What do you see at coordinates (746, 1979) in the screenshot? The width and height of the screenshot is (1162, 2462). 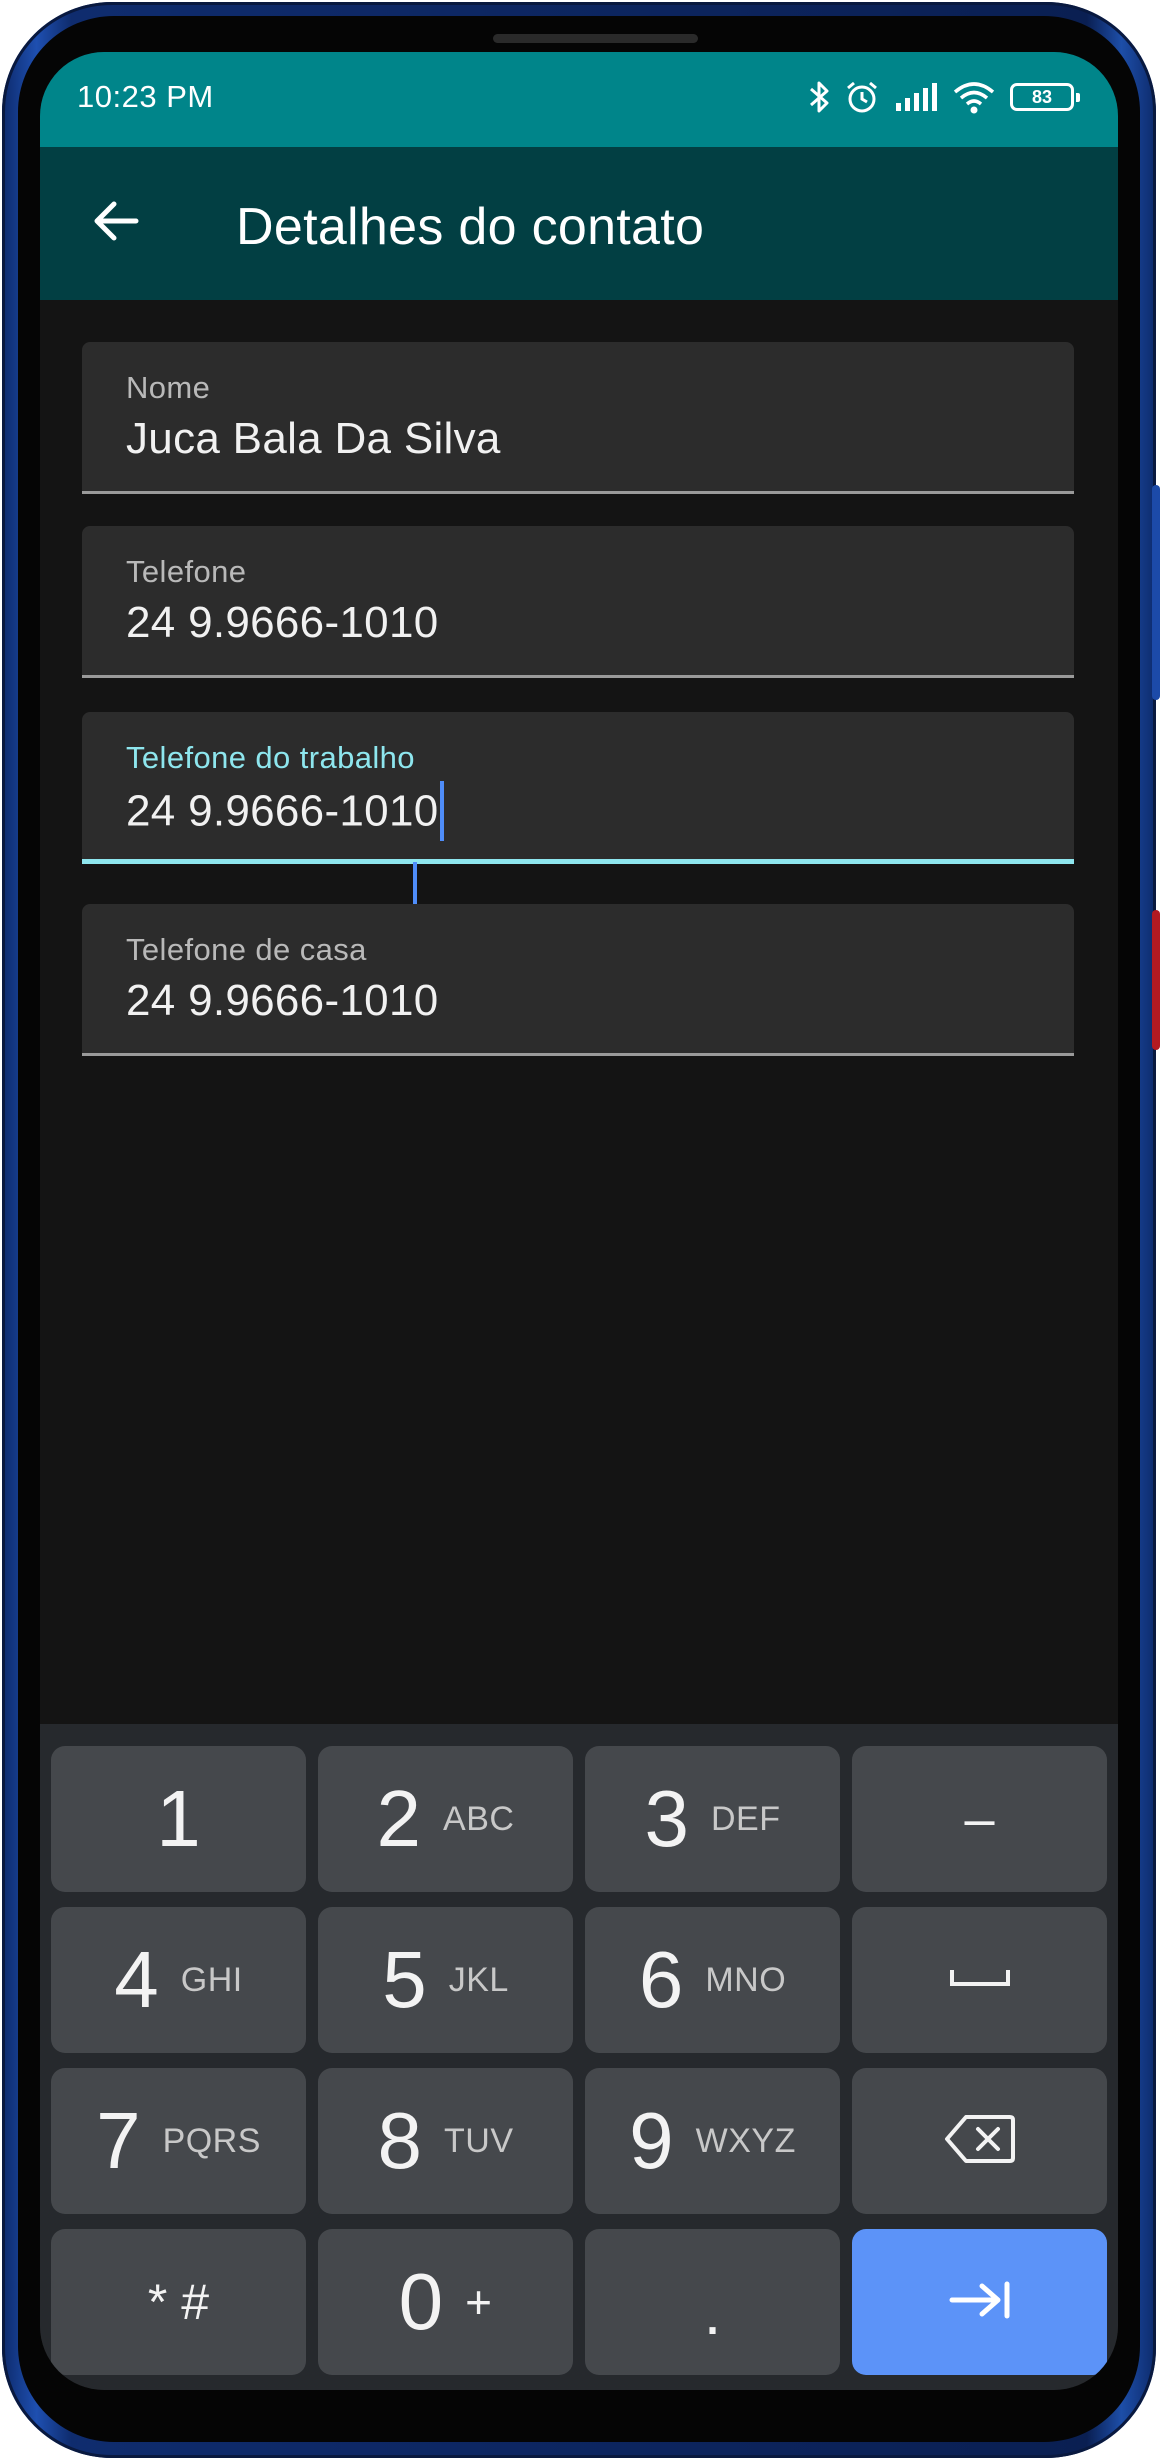 I see `key-letters: MNO` at bounding box center [746, 1979].